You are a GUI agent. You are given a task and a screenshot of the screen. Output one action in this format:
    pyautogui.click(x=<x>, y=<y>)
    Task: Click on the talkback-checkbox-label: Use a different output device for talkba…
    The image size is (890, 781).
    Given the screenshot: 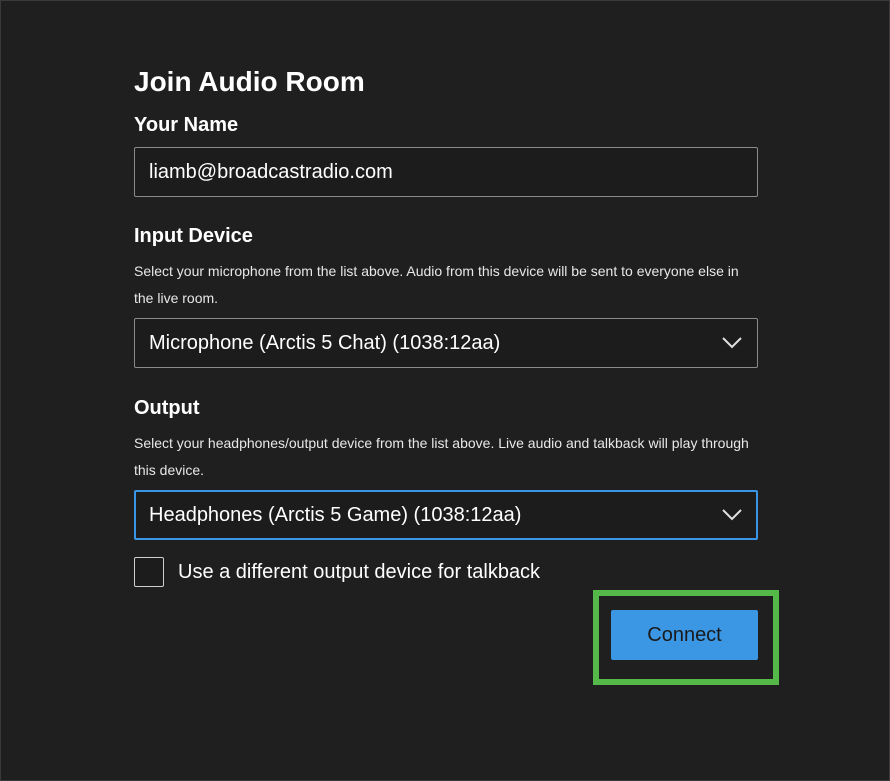 What is the action you would take?
    pyautogui.click(x=359, y=572)
    